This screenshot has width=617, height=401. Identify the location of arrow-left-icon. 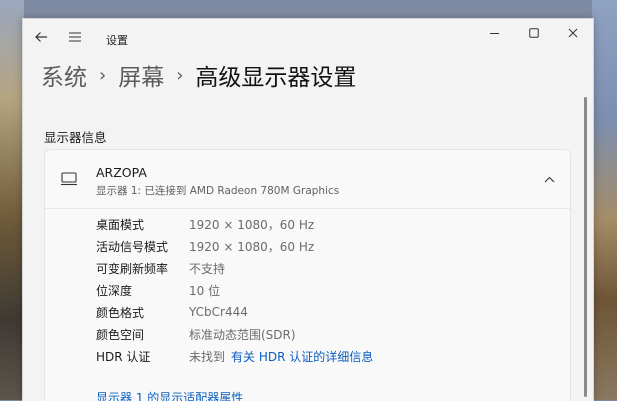
(41, 37).